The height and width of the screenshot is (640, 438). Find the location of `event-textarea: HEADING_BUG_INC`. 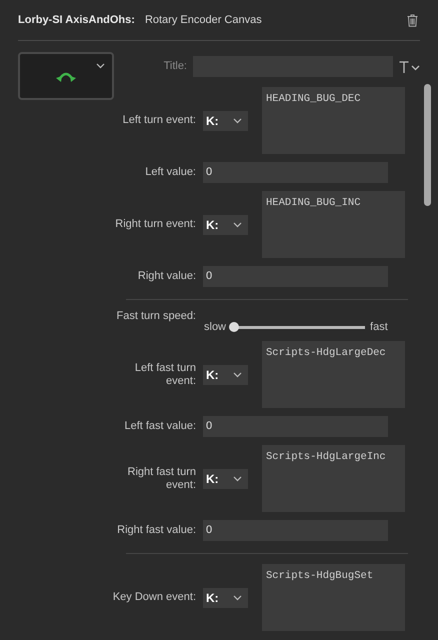

event-textarea: HEADING_BUG_INC is located at coordinates (333, 224).